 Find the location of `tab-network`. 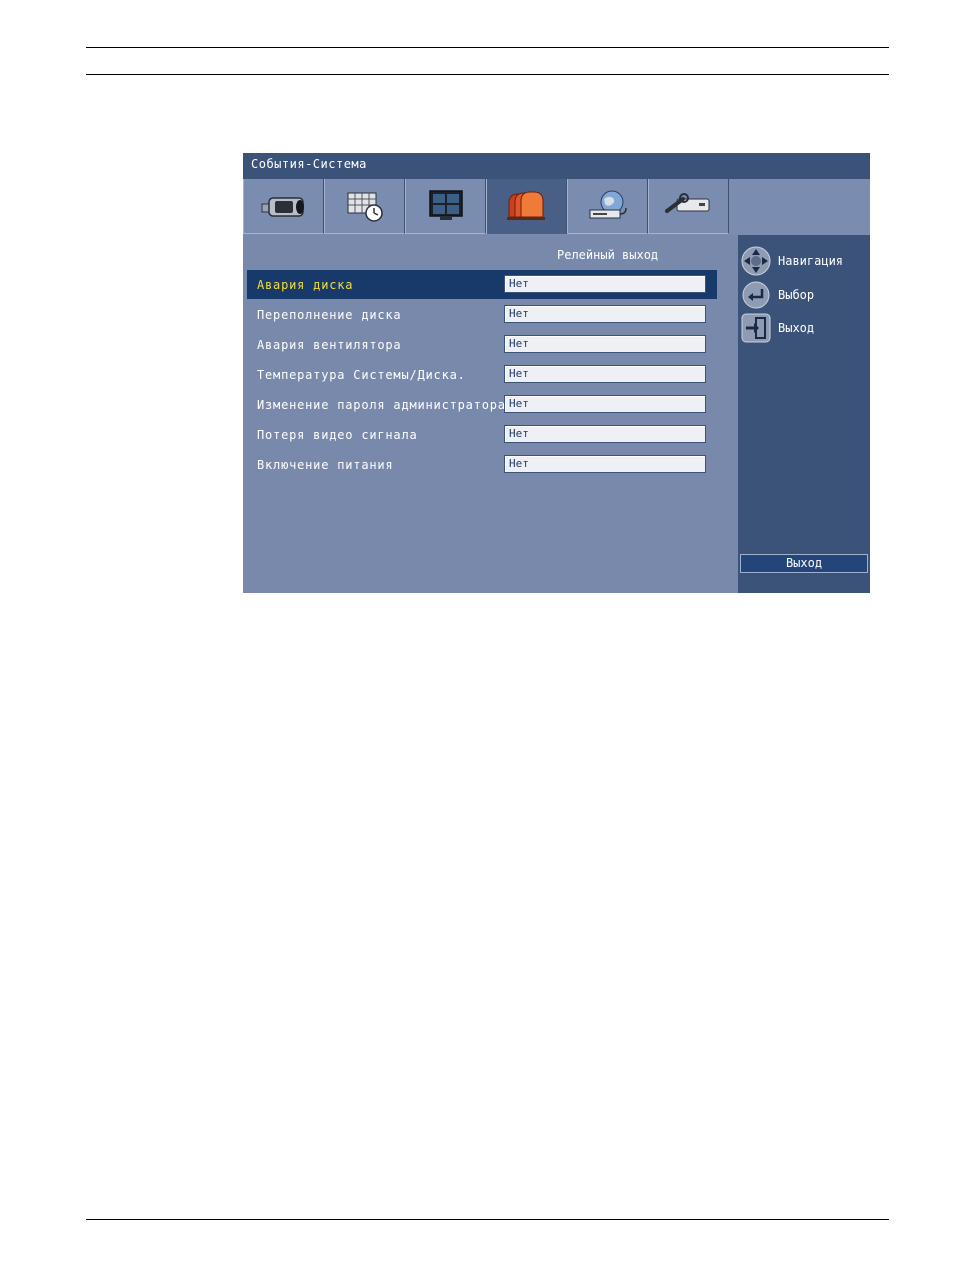

tab-network is located at coordinates (607, 206).